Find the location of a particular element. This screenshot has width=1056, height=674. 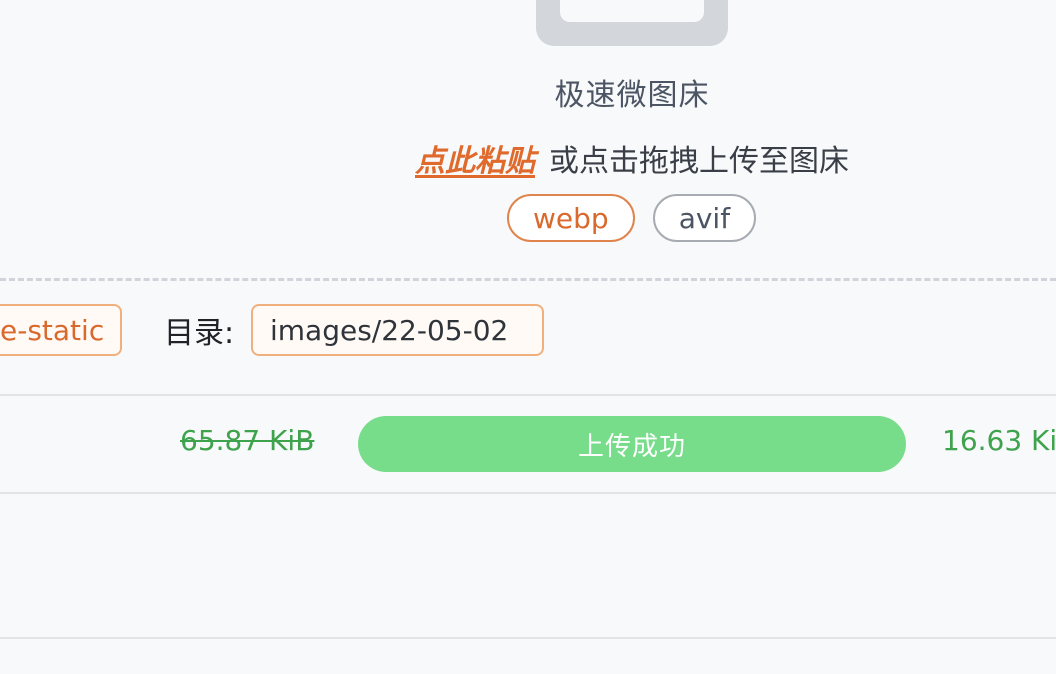

format-selector: webp avif is located at coordinates (632, 218).